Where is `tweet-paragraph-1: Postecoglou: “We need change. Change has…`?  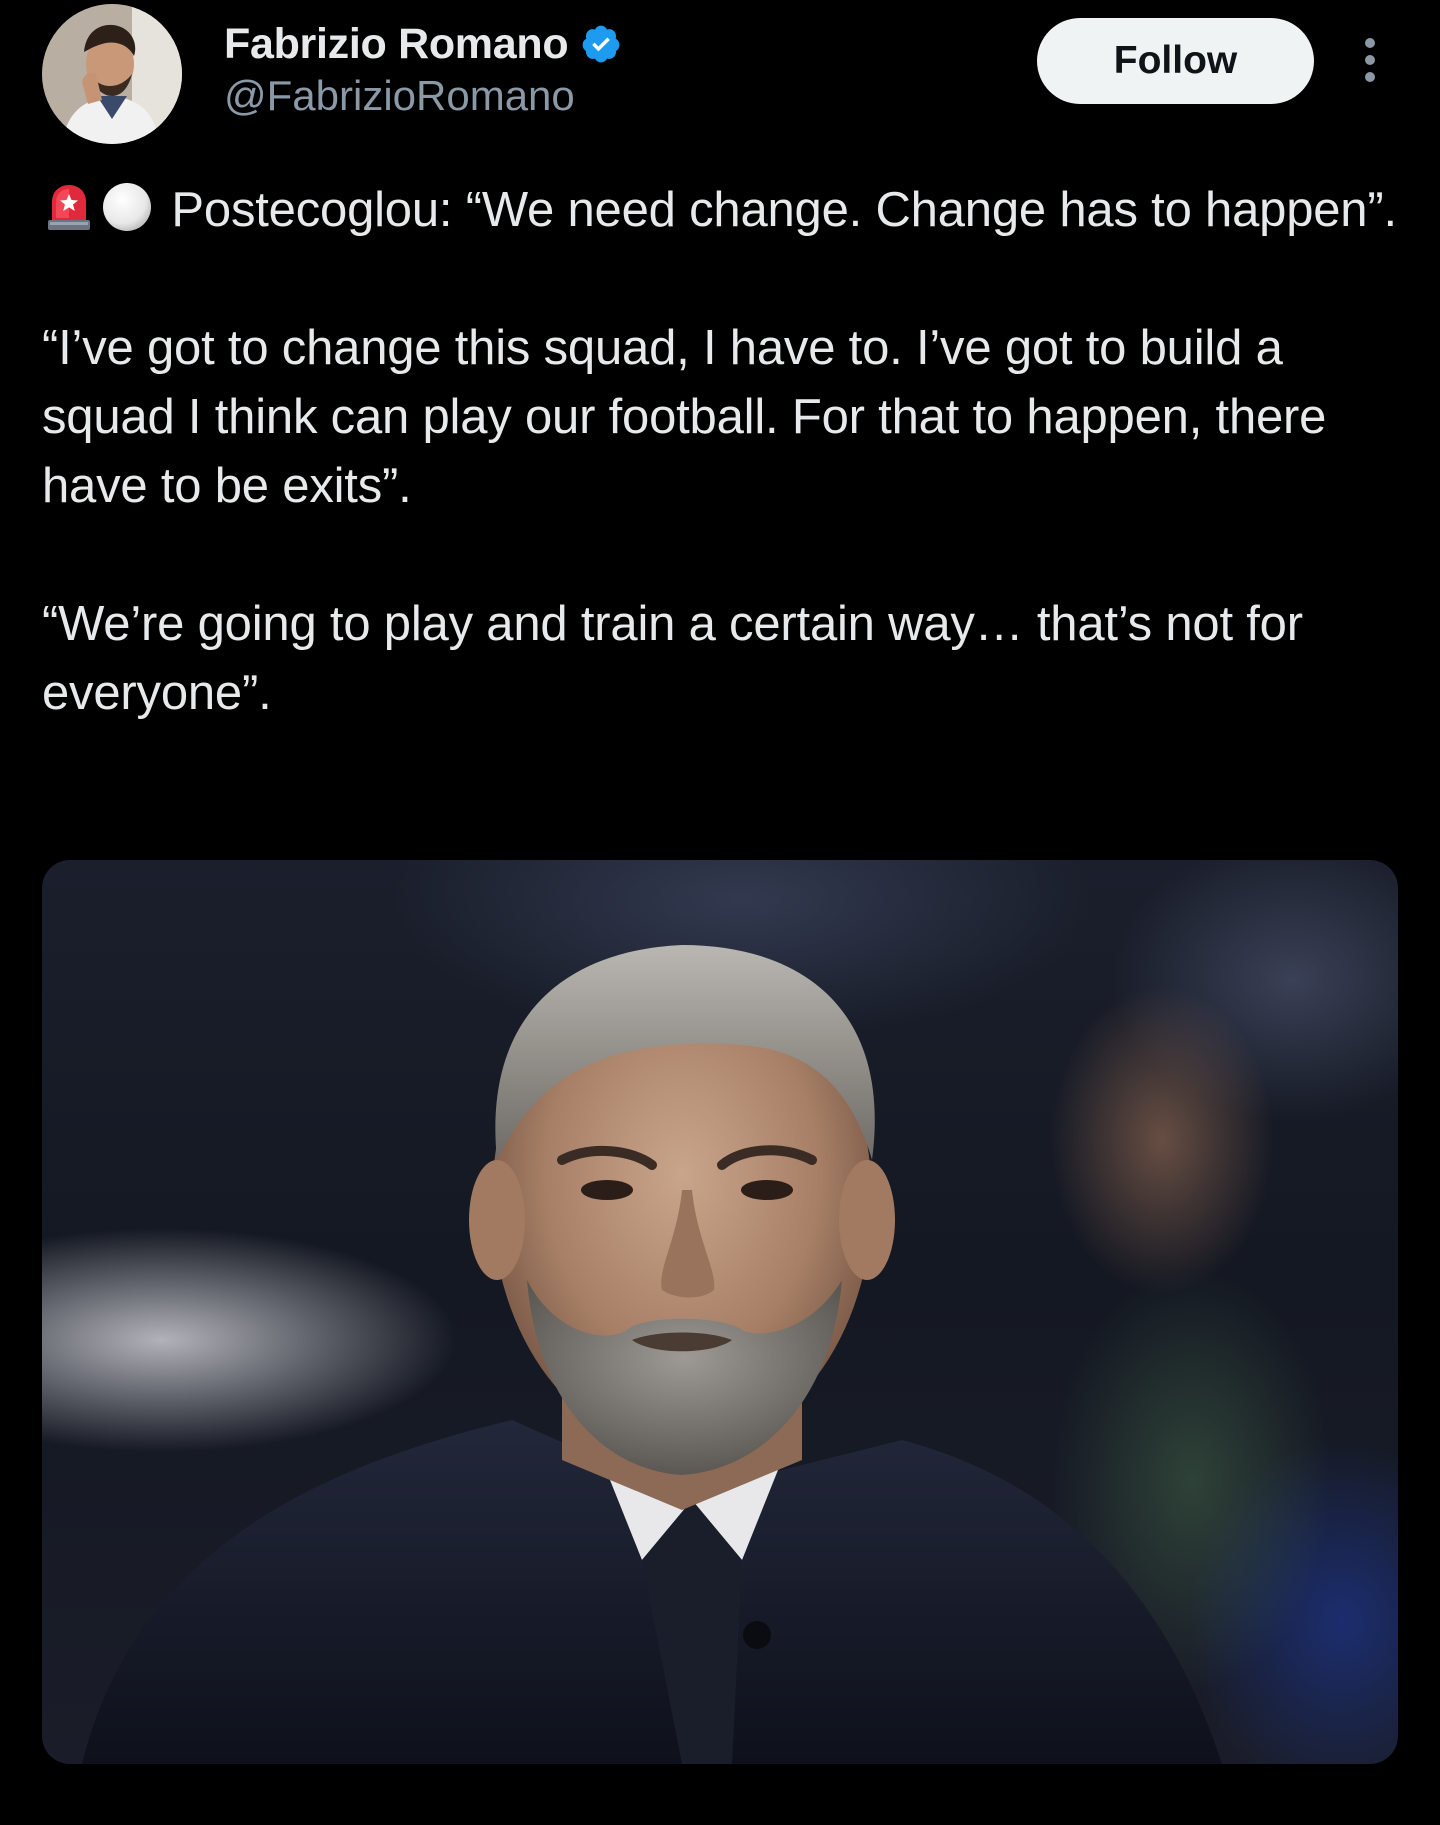
tweet-paragraph-1: Postecoglou: “We need change. Change has… is located at coordinates (727, 210).